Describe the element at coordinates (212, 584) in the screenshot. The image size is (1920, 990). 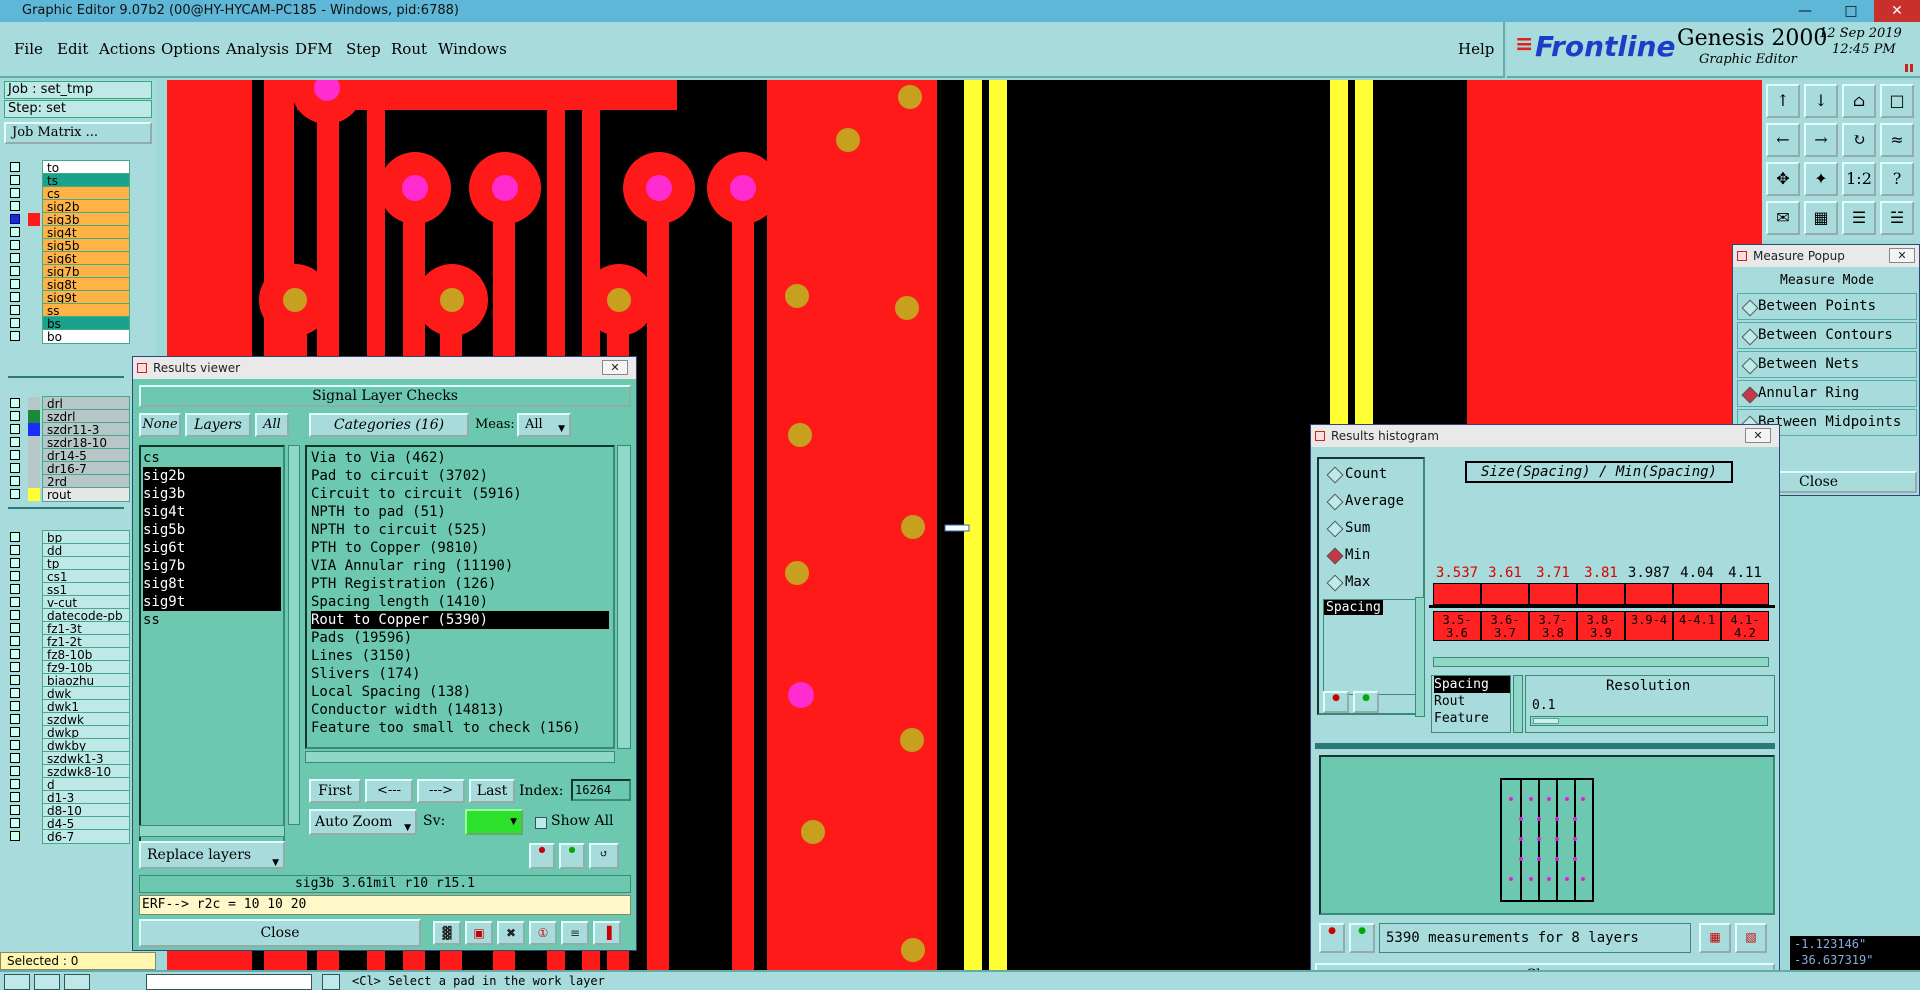
I see `result-layer-item: sig8t` at that location.